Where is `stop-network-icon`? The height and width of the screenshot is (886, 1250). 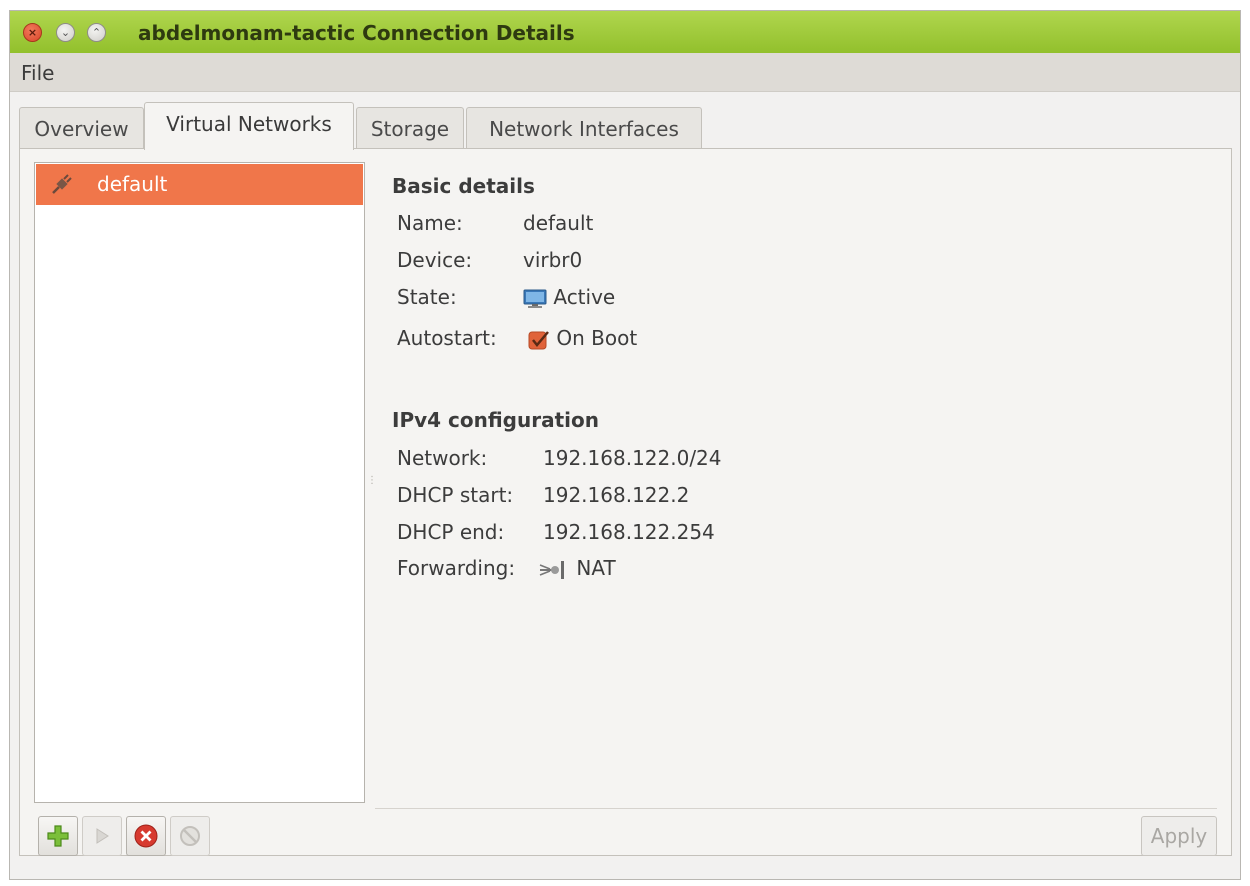 stop-network-icon is located at coordinates (190, 836).